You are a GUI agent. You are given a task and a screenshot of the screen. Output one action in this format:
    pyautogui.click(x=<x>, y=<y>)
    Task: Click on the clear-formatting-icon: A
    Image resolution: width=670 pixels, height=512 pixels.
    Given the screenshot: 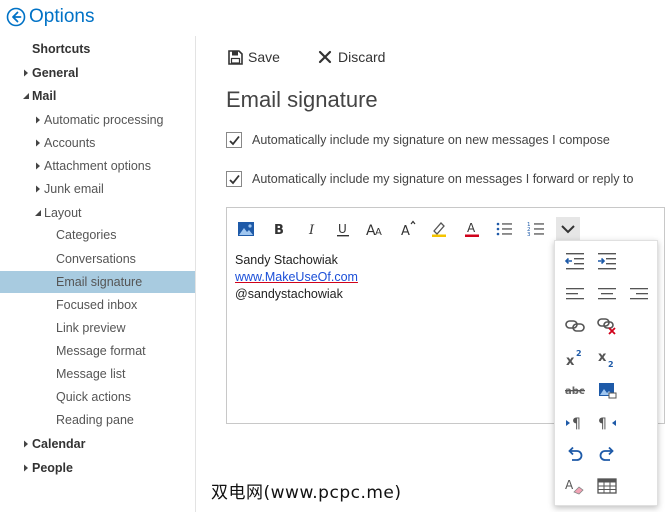 What is the action you would take?
    pyautogui.click(x=575, y=486)
    